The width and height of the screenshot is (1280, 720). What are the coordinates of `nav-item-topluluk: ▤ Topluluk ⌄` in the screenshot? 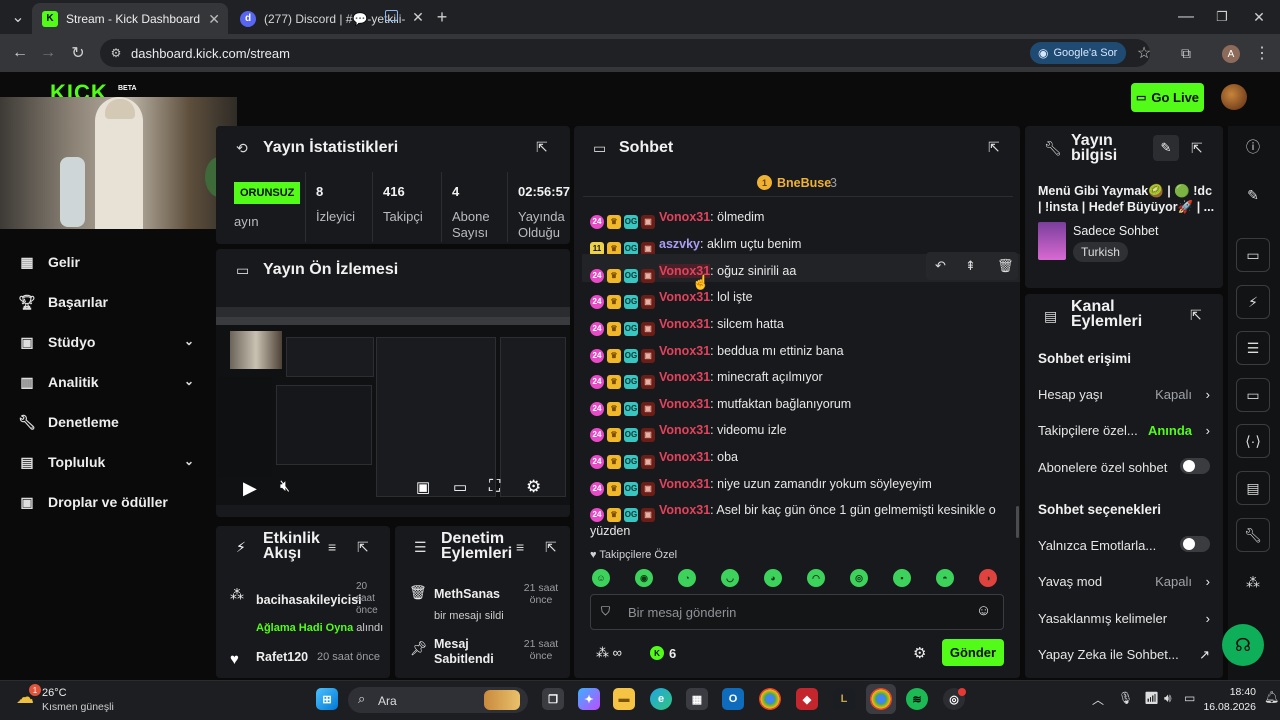 It's located at (108, 462).